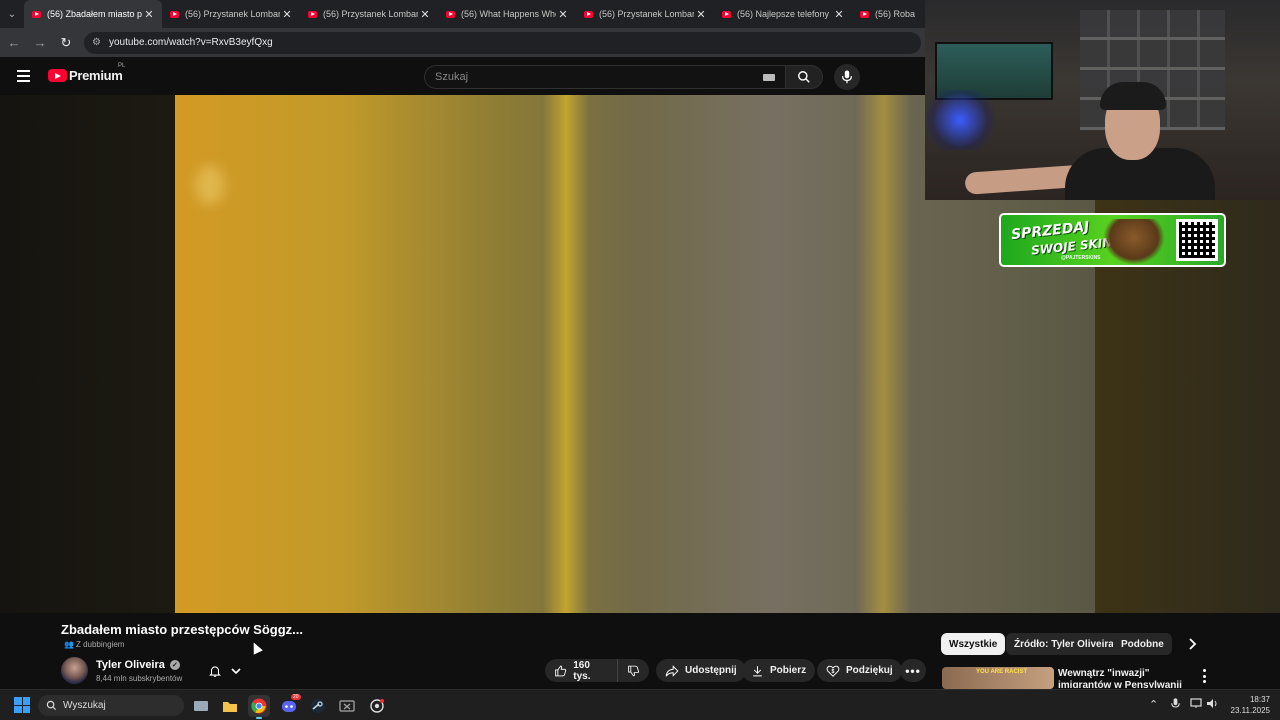 The image size is (1280, 720). What do you see at coordinates (347, 706) in the screenshot?
I see `xbox-app-icon` at bounding box center [347, 706].